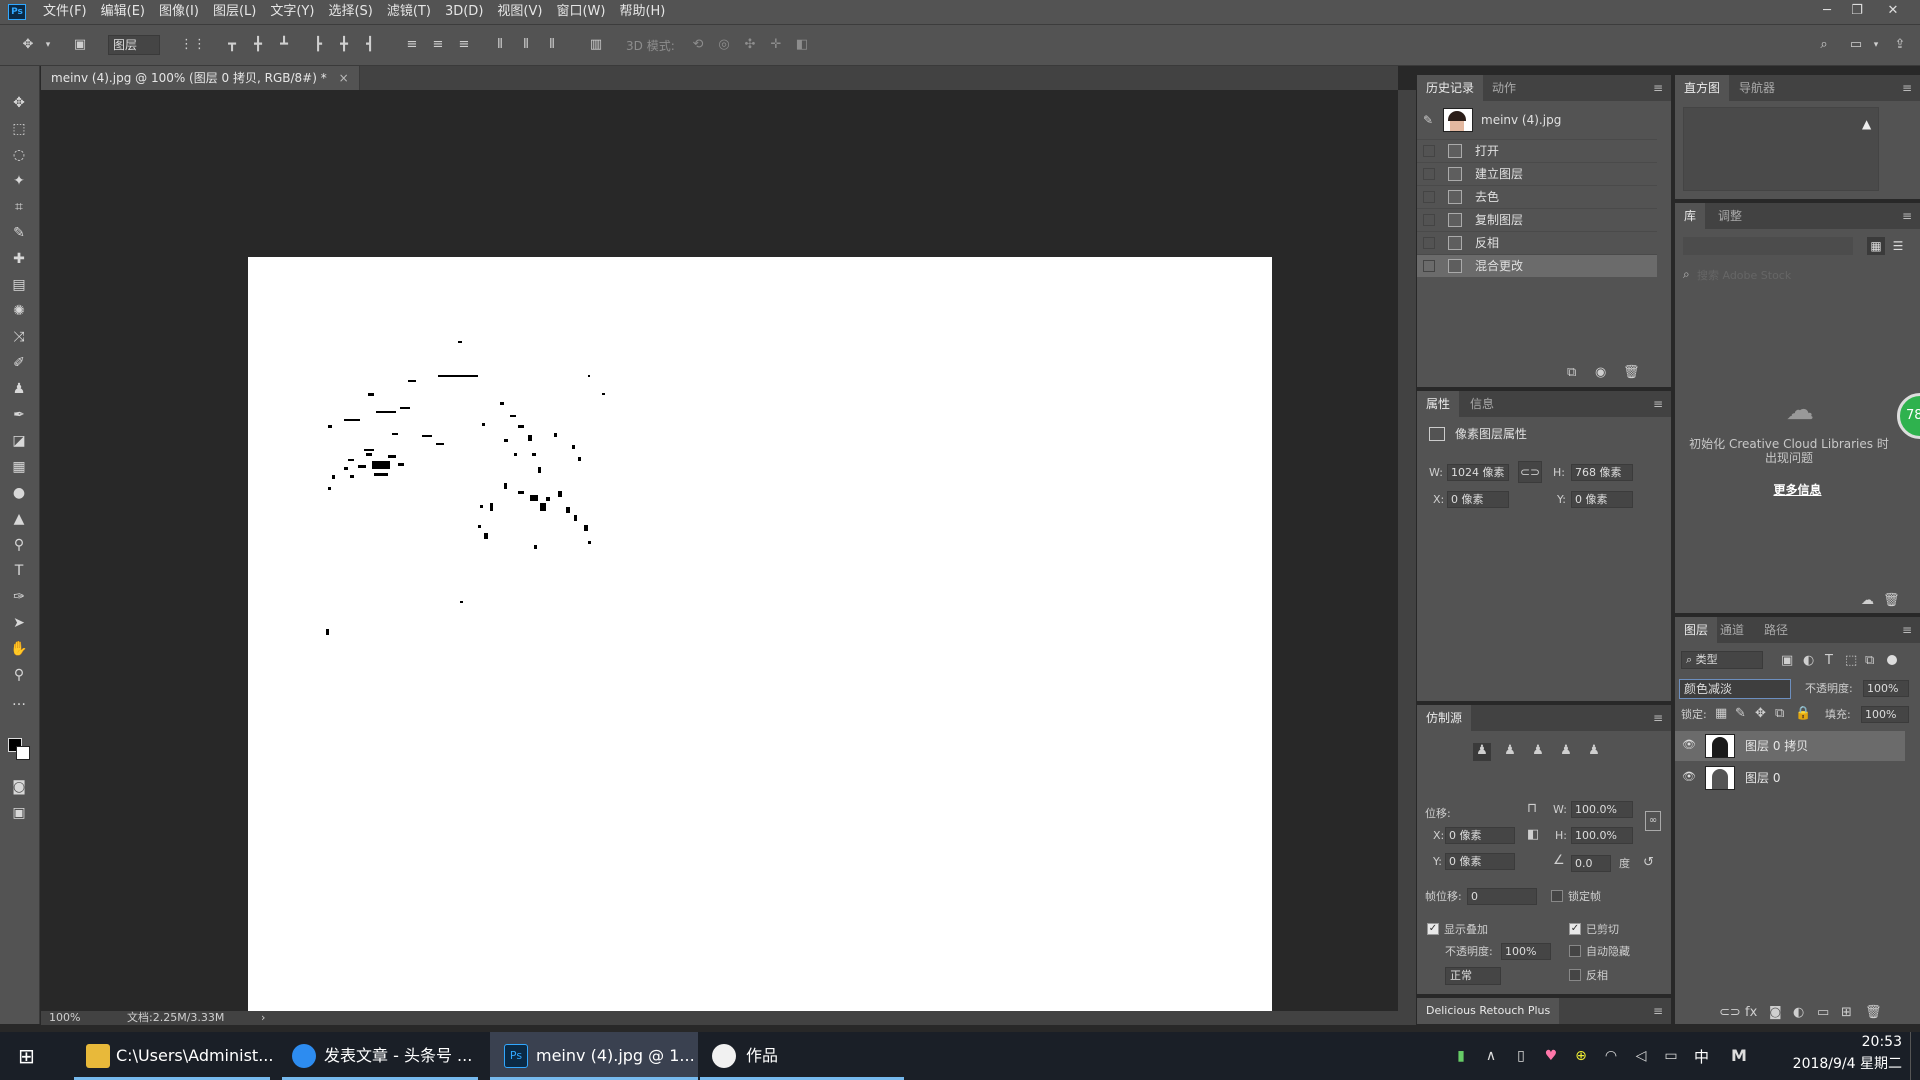  Describe the element at coordinates (19, 415) in the screenshot. I see `history-brush-tool-icon: ✒` at that location.